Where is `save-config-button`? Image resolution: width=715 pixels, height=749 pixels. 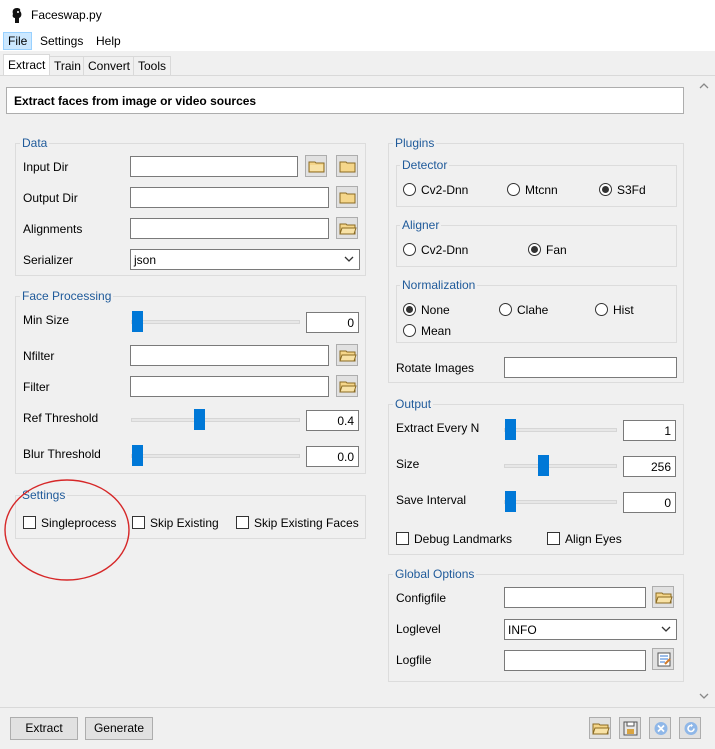 save-config-button is located at coordinates (630, 728).